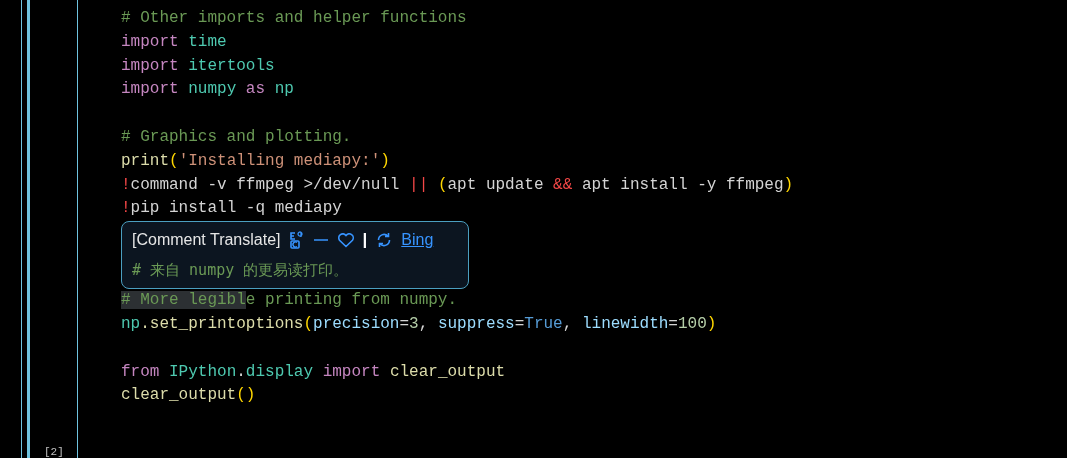  I want to click on code-line: # Graphics and plotting., so click(236, 137).